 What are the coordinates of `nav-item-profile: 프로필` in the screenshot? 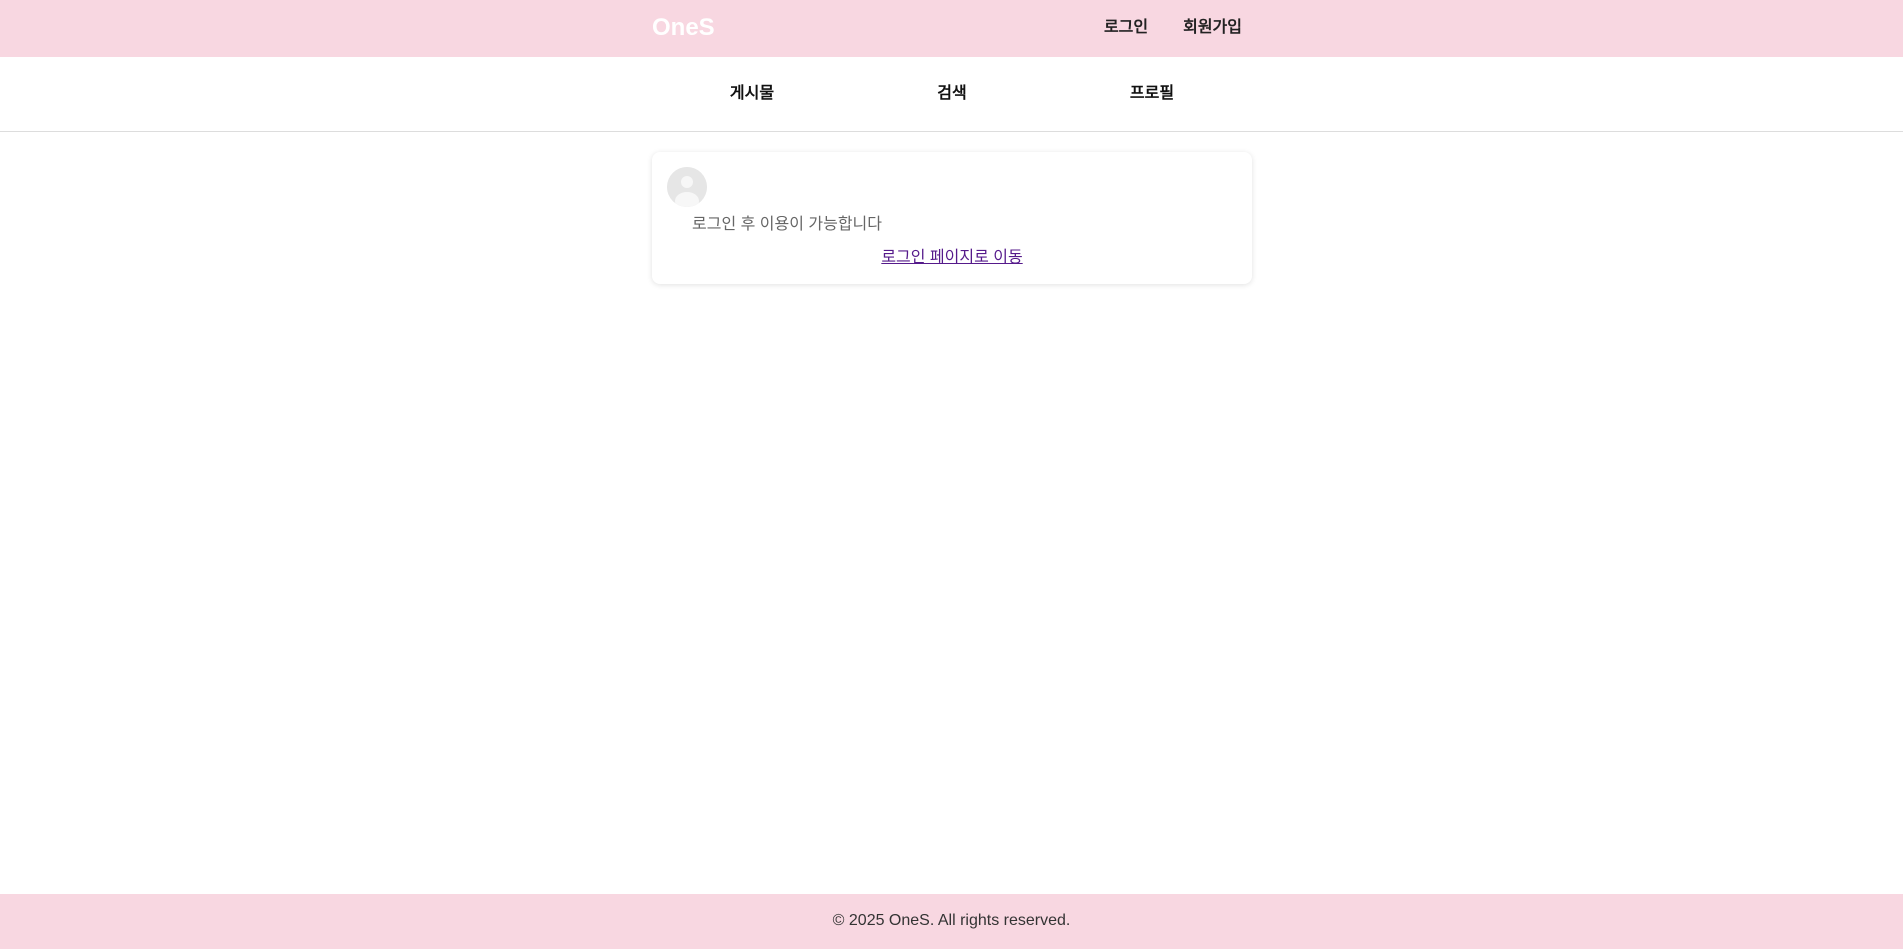 It's located at (1152, 94).